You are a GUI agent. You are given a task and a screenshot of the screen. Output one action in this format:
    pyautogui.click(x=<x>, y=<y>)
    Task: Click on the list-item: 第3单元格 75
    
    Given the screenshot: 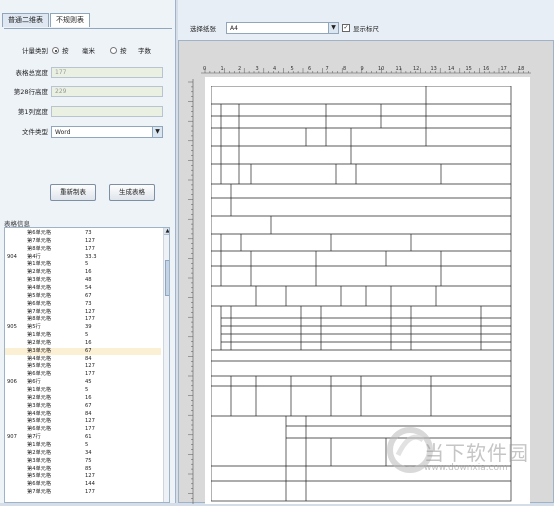 What is the action you would take?
    pyautogui.click(x=83, y=461)
    